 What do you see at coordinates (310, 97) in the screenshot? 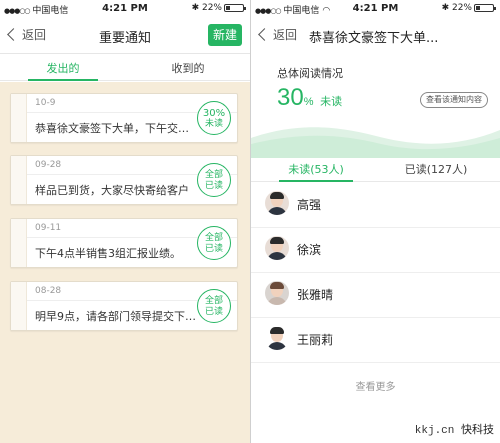
I see `unread-percentage: 30% 未读` at bounding box center [310, 97].